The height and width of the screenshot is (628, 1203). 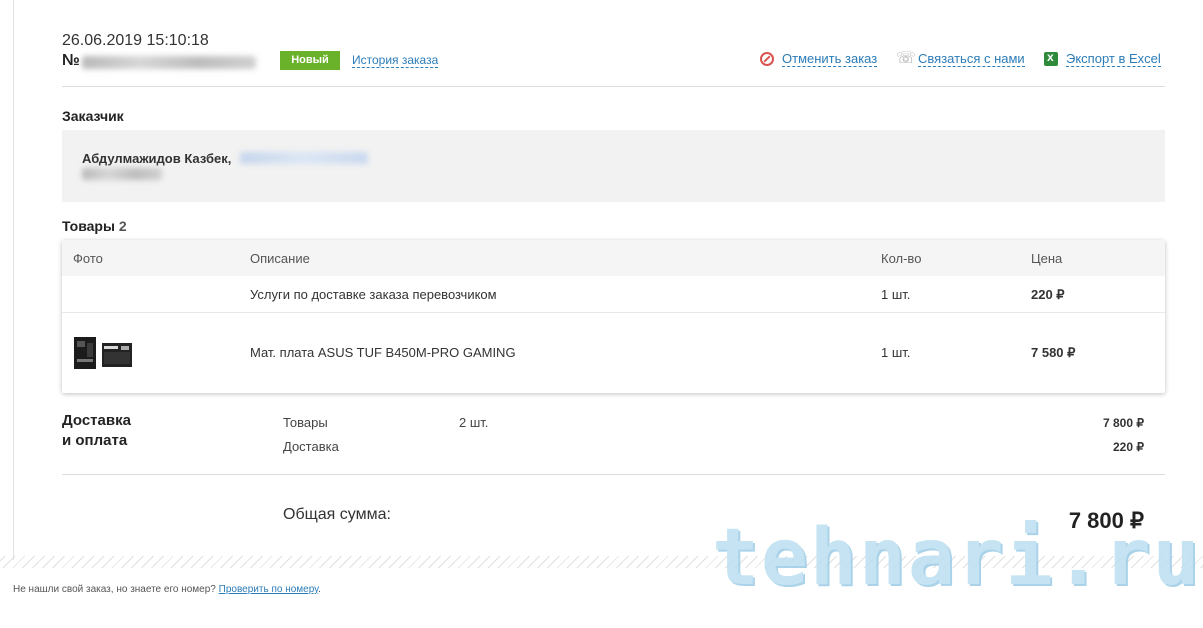 What do you see at coordinates (613, 258) in the screenshot?
I see `table-header: Фото Описание Кол-во Цена` at bounding box center [613, 258].